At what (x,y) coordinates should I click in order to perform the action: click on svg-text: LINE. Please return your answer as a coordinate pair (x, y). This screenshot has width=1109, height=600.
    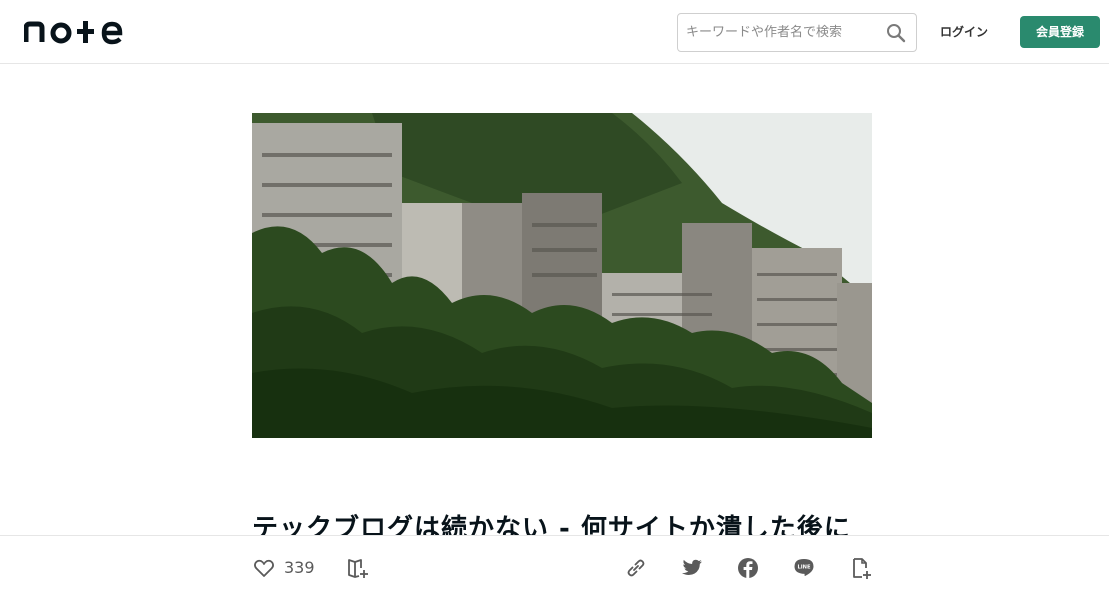
    Looking at the image, I should click on (804, 568).